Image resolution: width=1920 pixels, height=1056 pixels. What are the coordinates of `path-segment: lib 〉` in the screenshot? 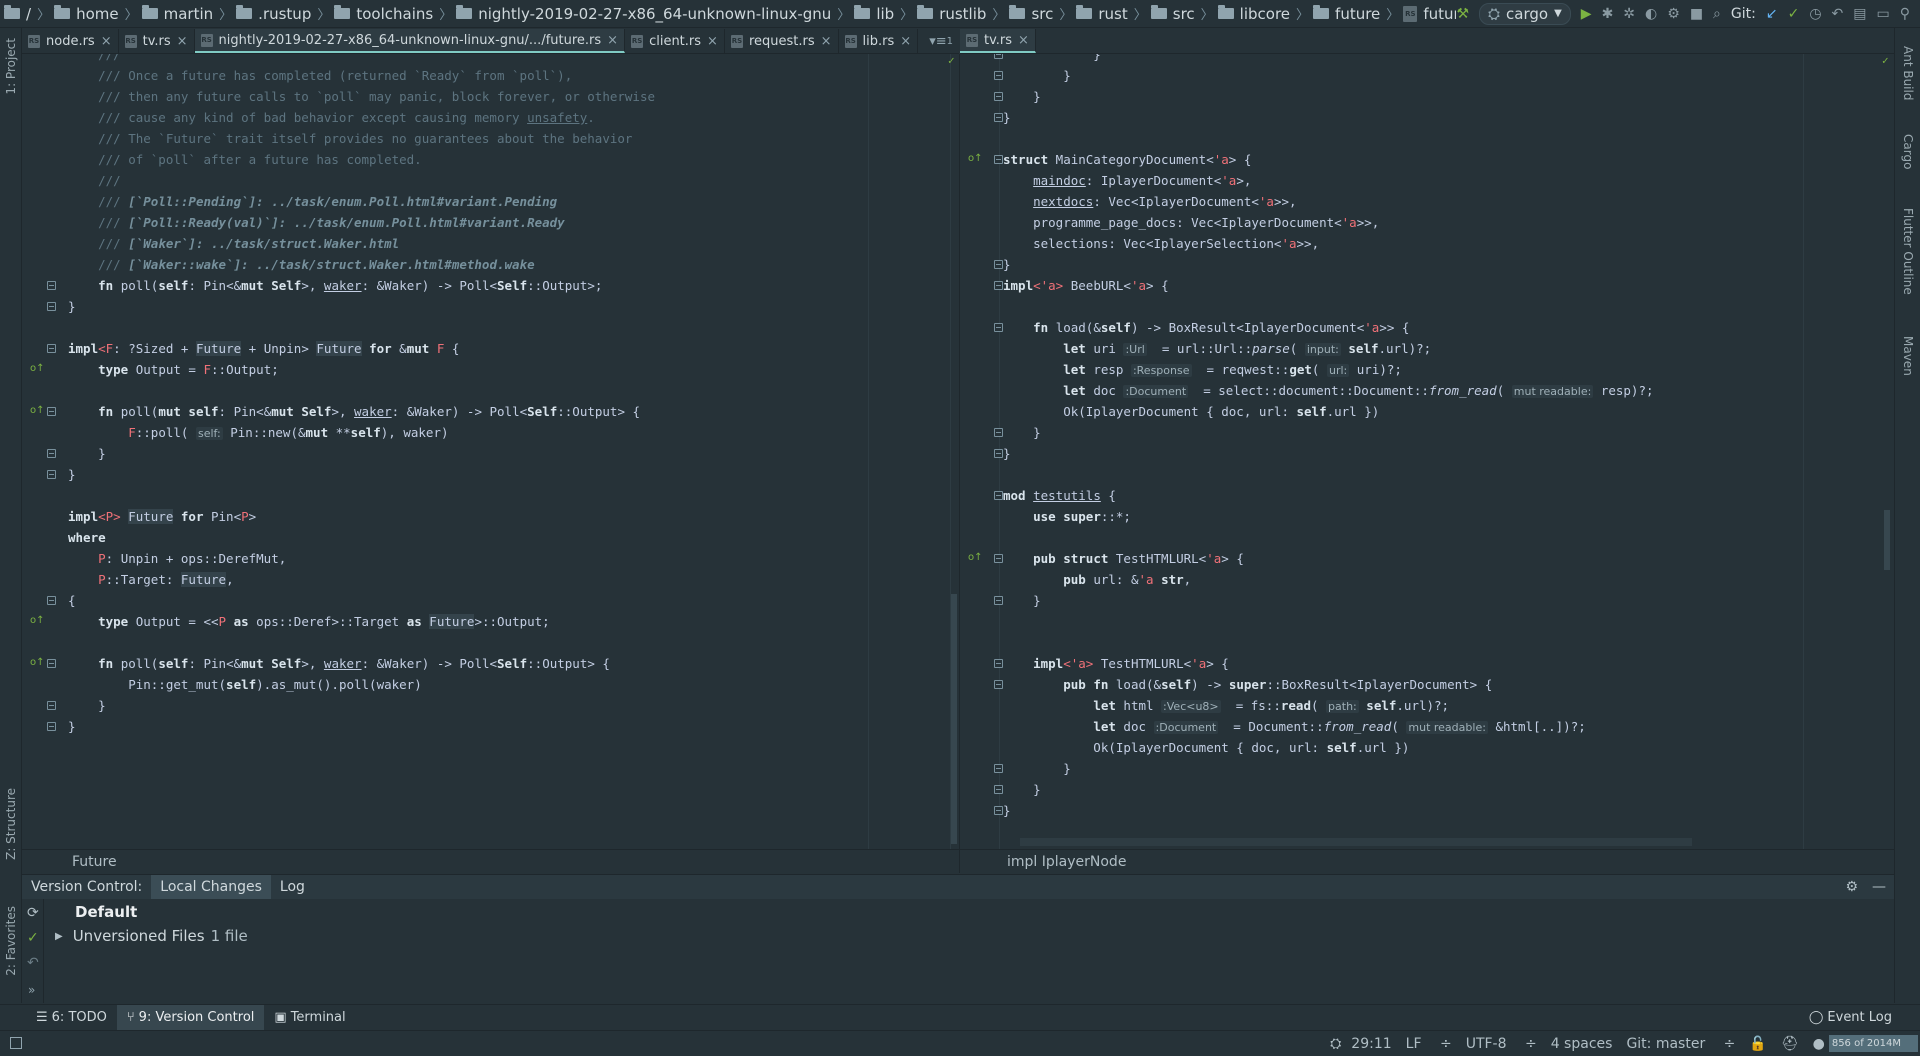 It's located at (883, 13).